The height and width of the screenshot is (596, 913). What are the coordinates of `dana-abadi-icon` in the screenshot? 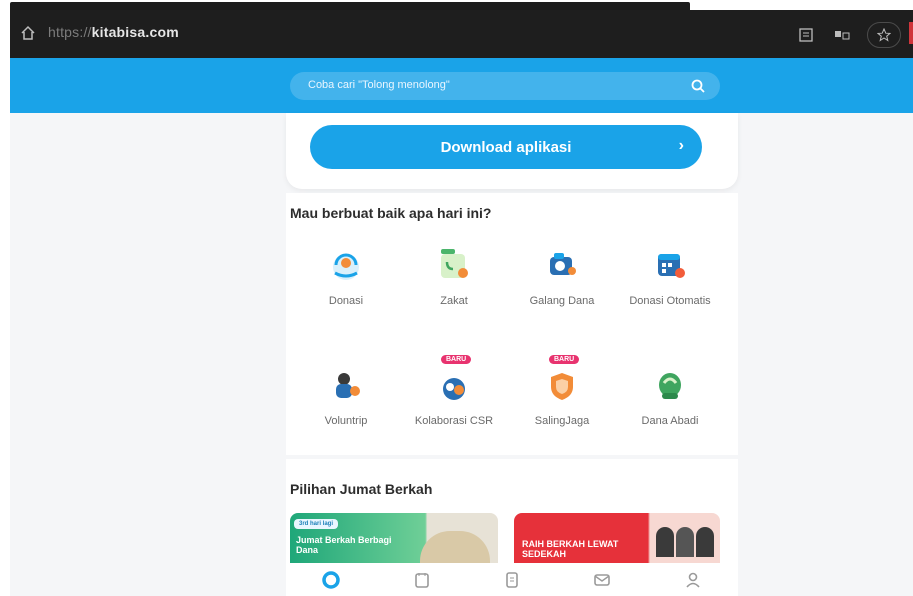 It's located at (670, 385).